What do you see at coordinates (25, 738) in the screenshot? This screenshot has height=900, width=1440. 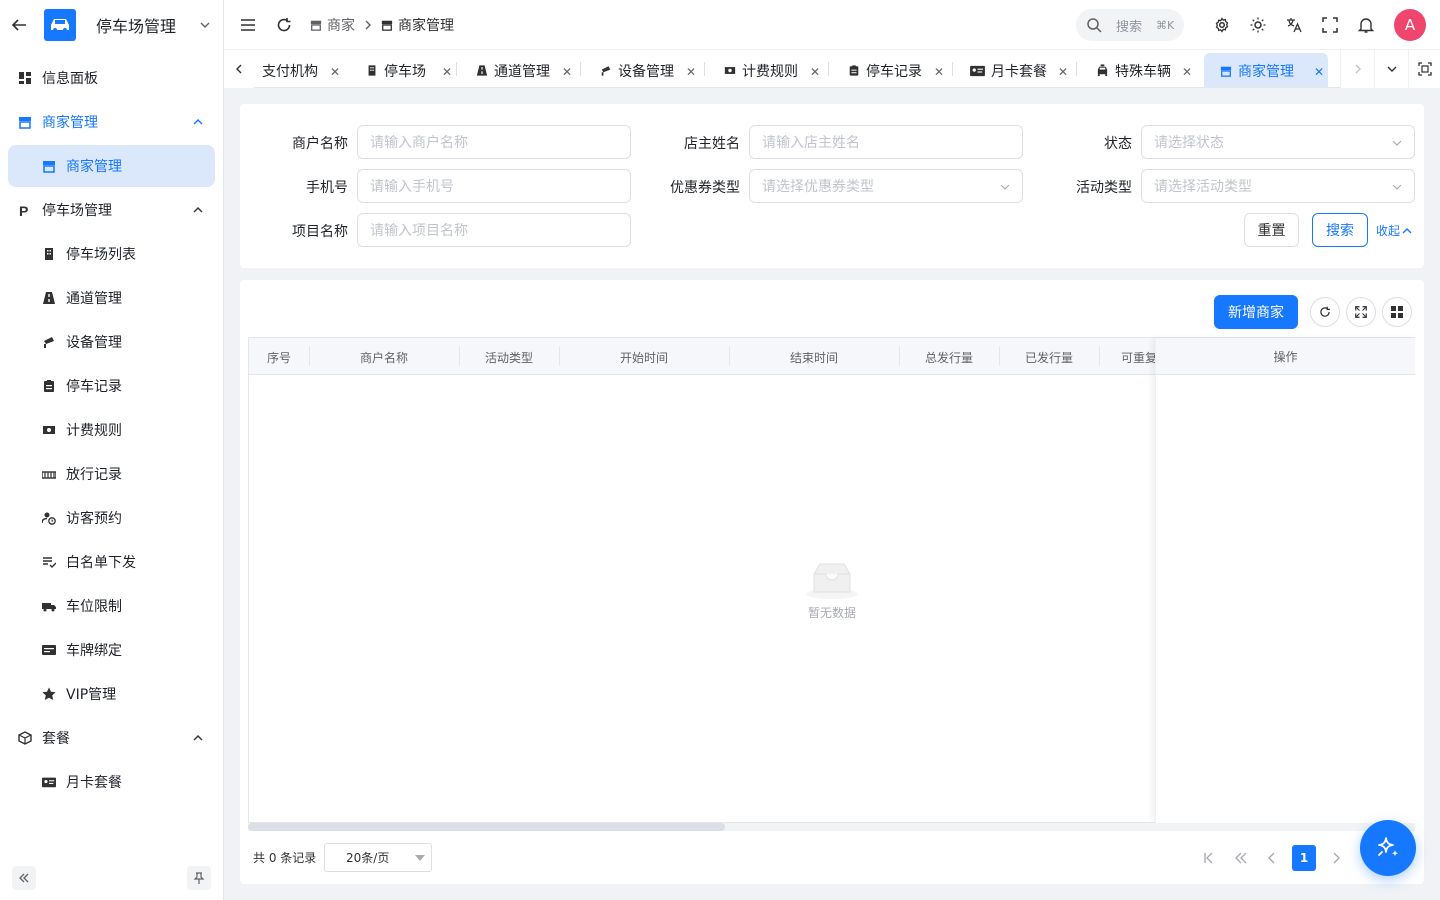 I see `package-icon` at bounding box center [25, 738].